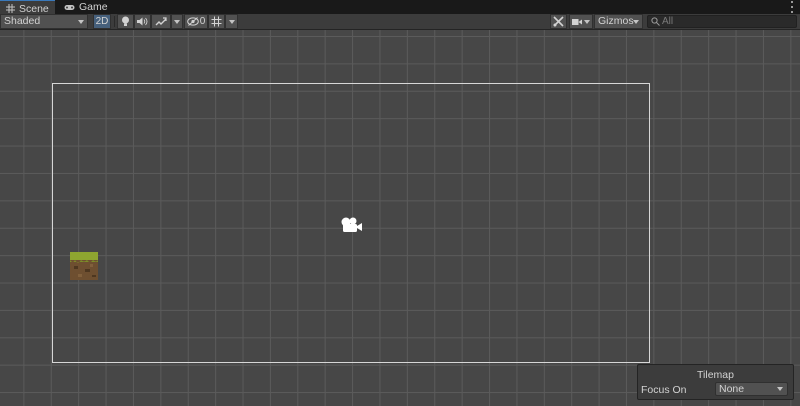  I want to click on camera-settings-button, so click(581, 21).